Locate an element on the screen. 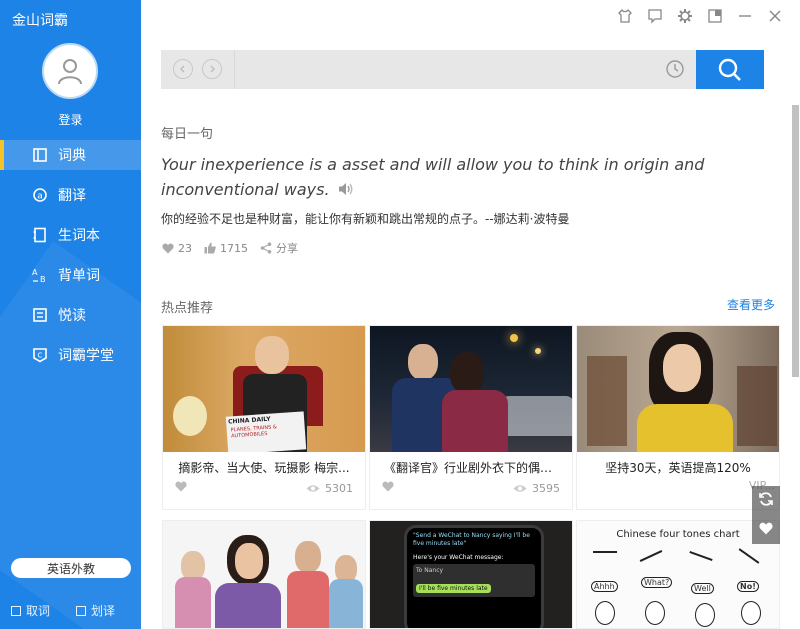  memorize-icon: AB is located at coordinates (40, 275).